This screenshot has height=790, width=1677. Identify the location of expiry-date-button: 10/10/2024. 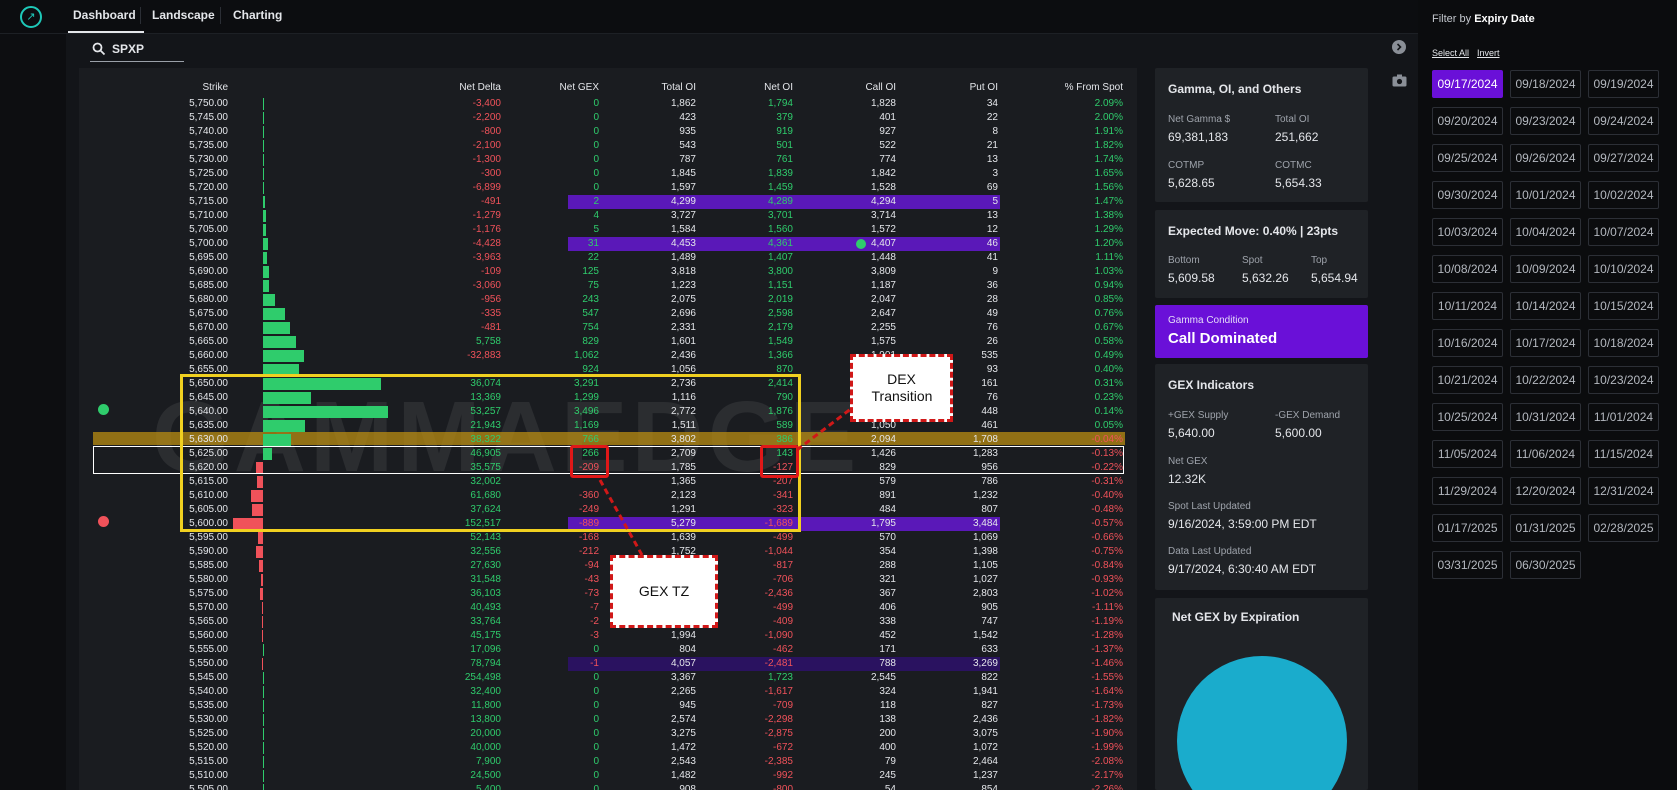
(1623, 269).